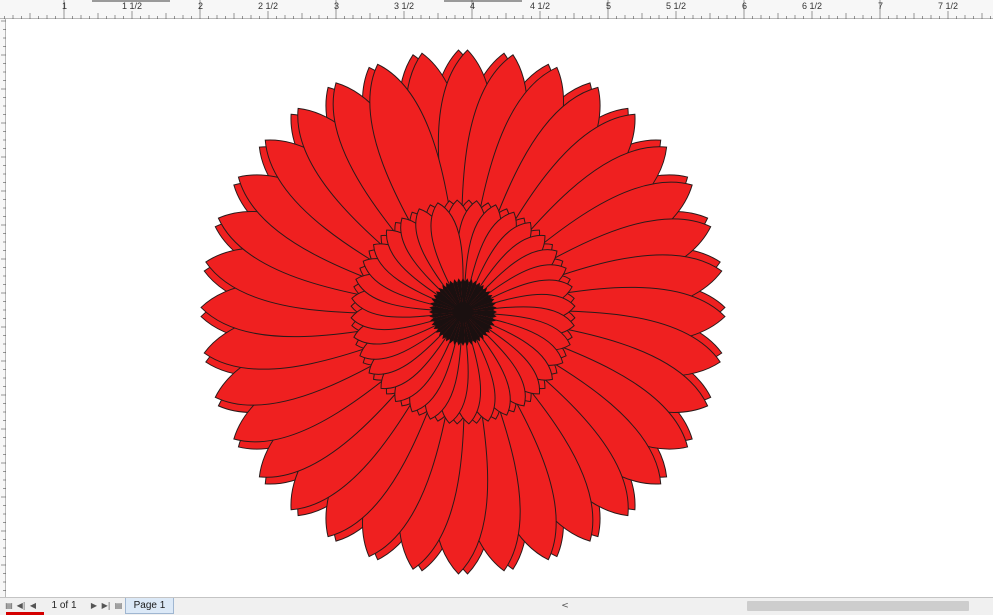  I want to click on ruler-label: 7 1/2, so click(948, 6).